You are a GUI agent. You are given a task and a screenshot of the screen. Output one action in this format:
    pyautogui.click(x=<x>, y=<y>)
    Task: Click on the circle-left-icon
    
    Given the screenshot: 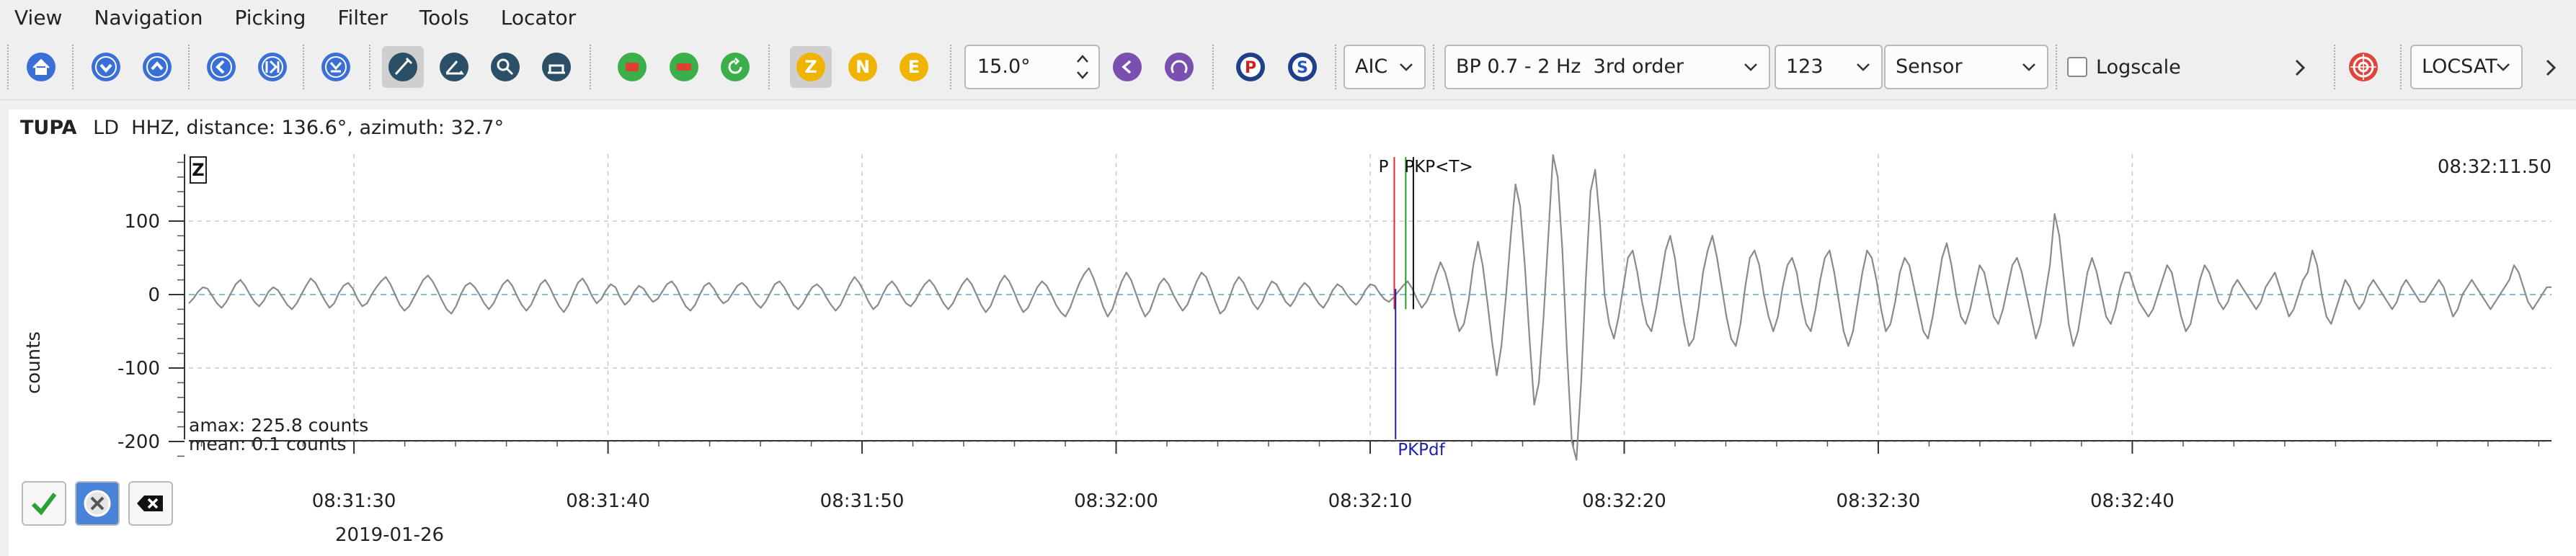 What is the action you would take?
    pyautogui.click(x=221, y=67)
    